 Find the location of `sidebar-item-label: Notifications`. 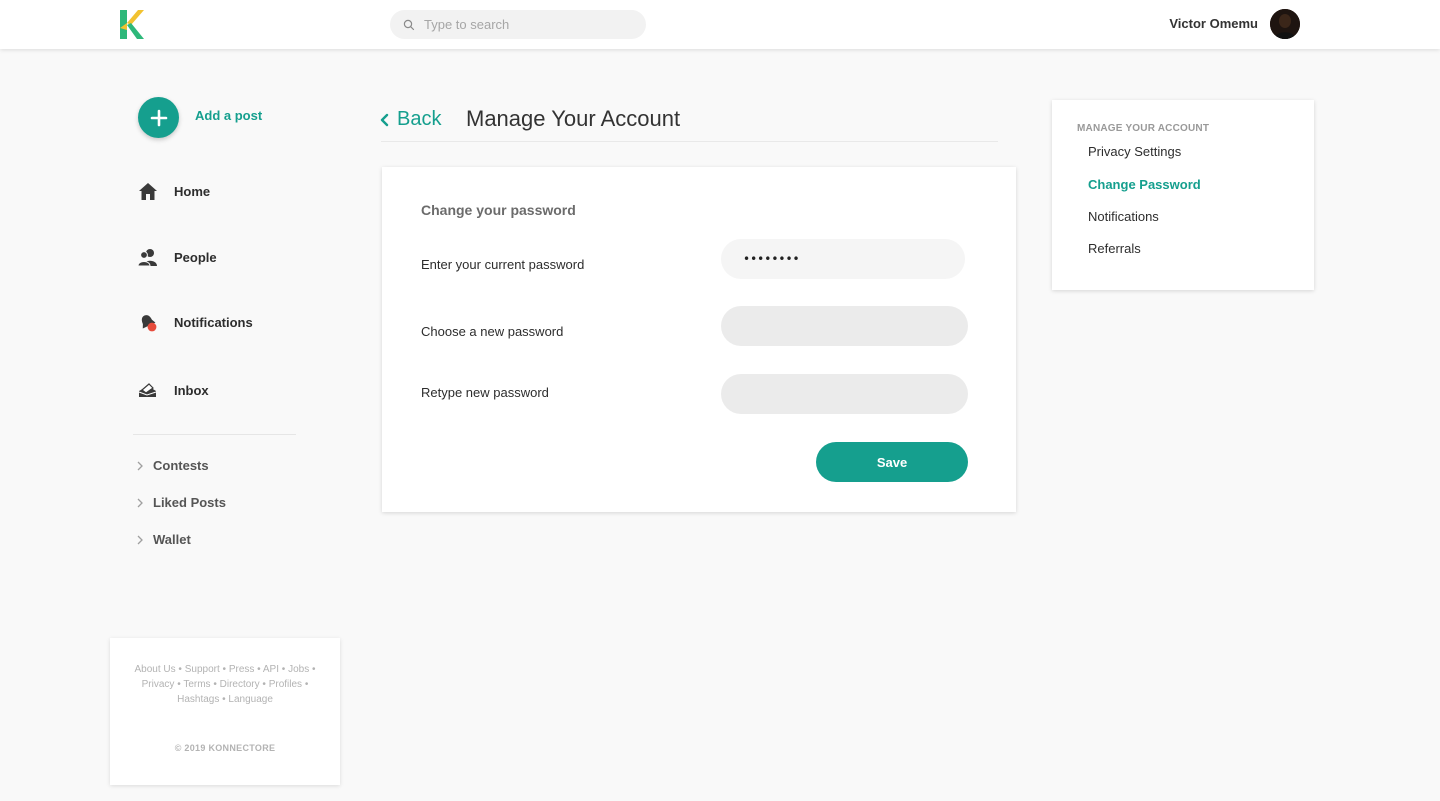

sidebar-item-label: Notifications is located at coordinates (213, 322).